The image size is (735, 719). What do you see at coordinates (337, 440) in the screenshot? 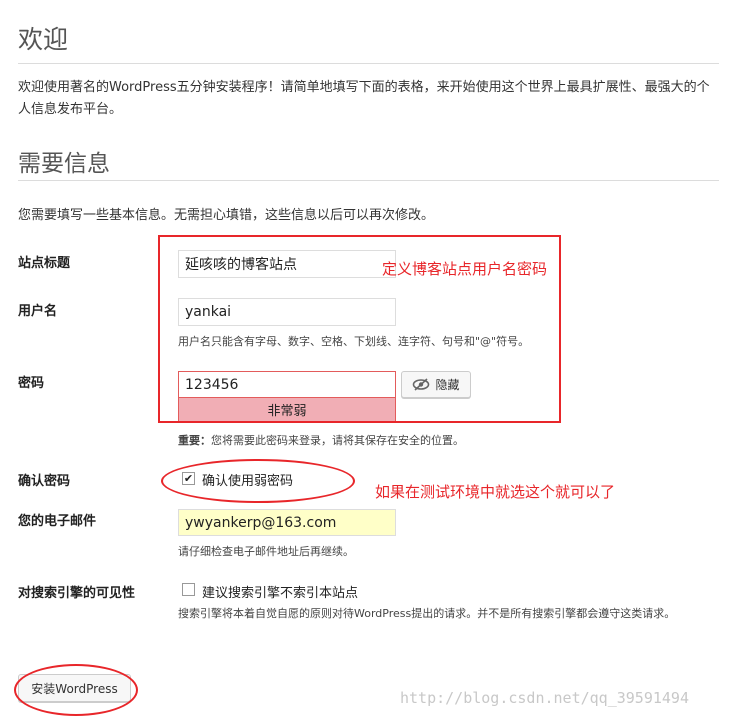
I see `important-text: 您将需要此密码来登录，请将其保存在安全的位置。` at bounding box center [337, 440].